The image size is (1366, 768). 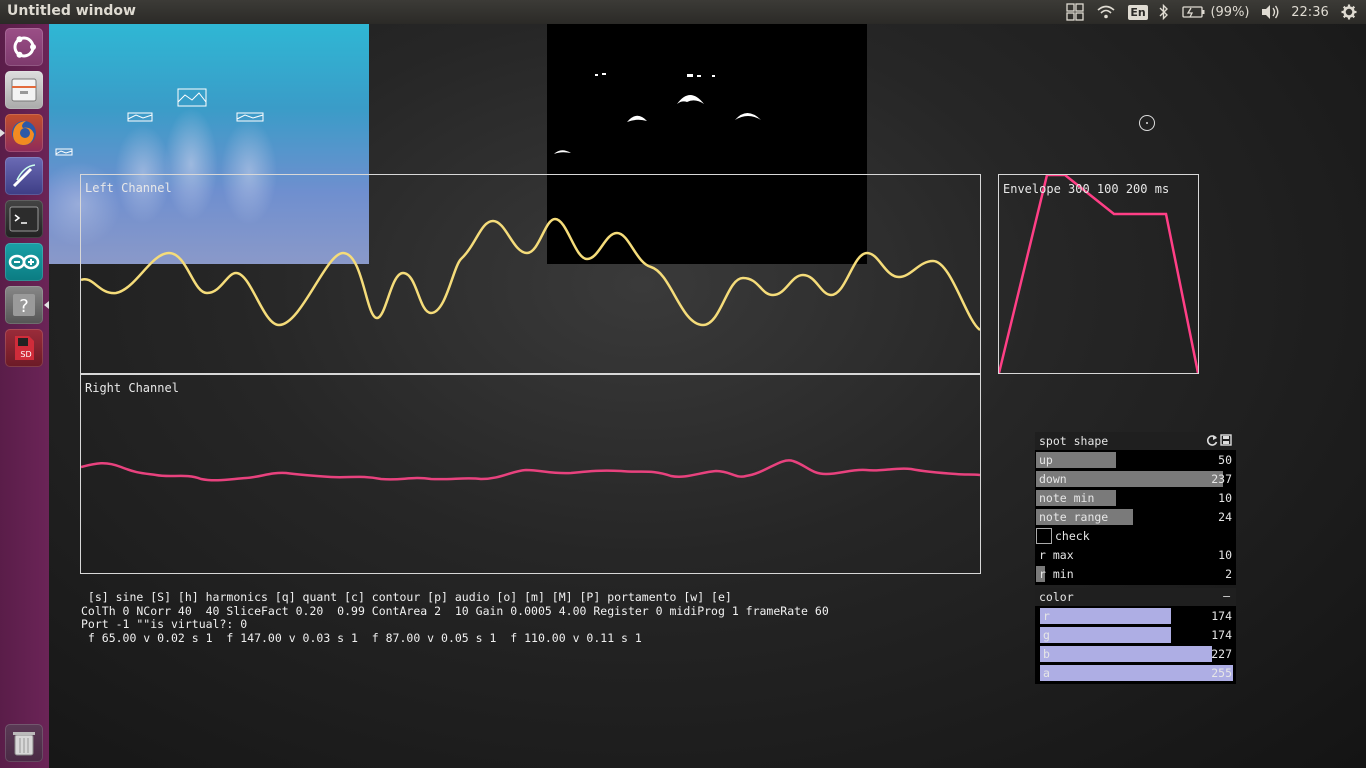 What do you see at coordinates (1226, 596) in the screenshot?
I see `collapse-button: –` at bounding box center [1226, 596].